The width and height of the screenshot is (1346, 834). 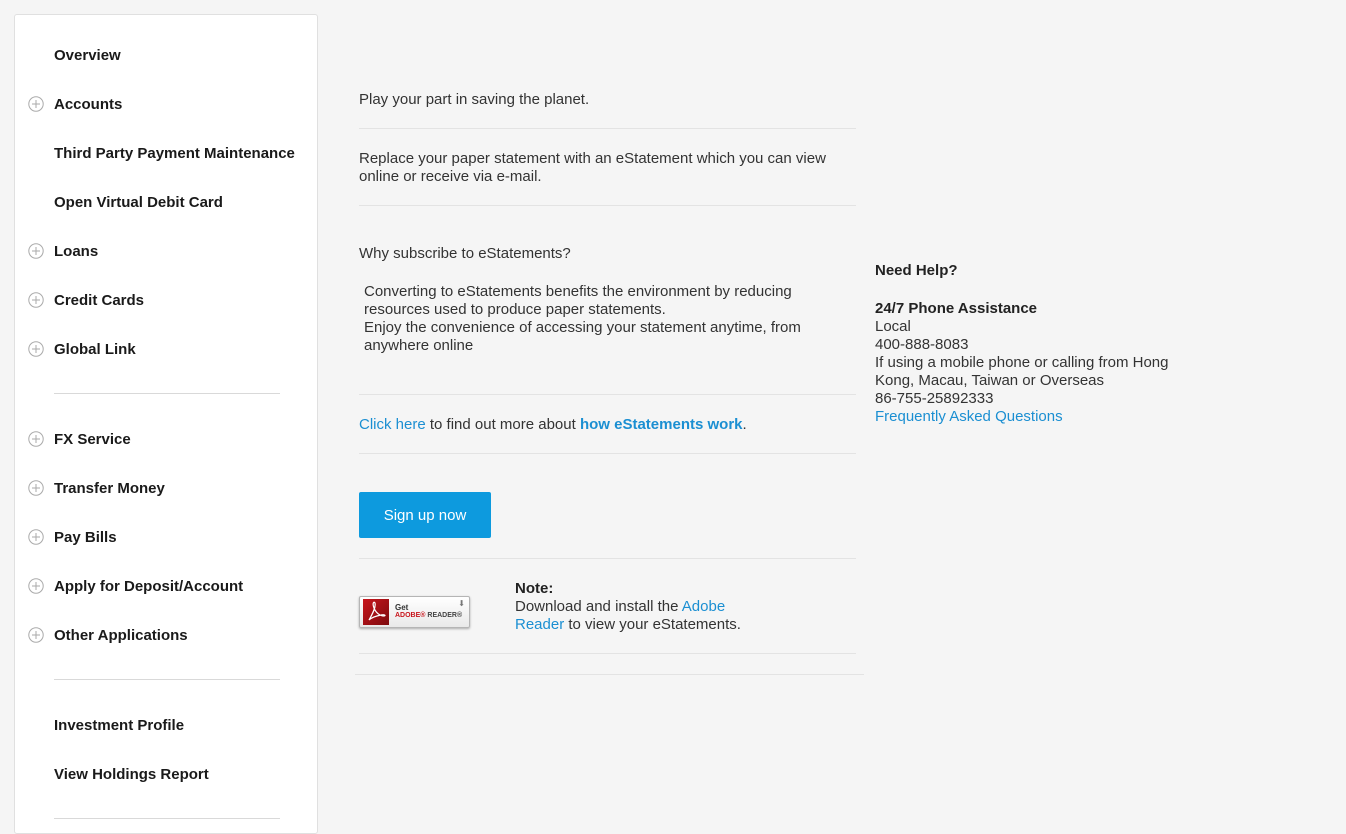 I want to click on local-label: Local, so click(x=893, y=326).